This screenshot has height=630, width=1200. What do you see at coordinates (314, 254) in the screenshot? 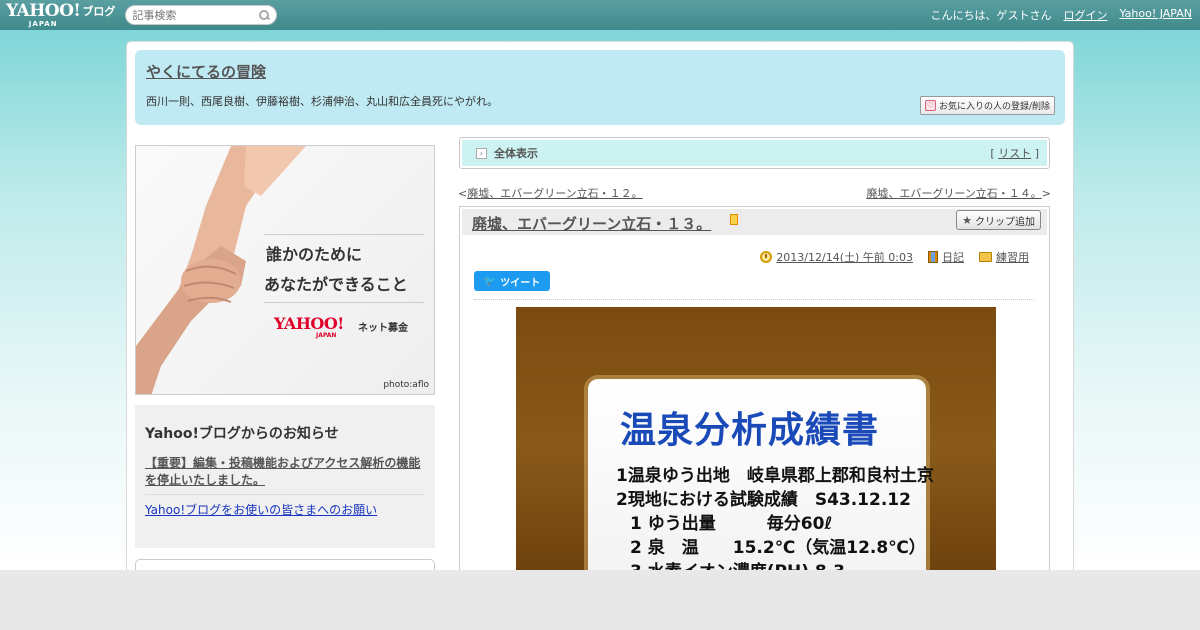
I see `ad-headline-1: 誰かのために` at bounding box center [314, 254].